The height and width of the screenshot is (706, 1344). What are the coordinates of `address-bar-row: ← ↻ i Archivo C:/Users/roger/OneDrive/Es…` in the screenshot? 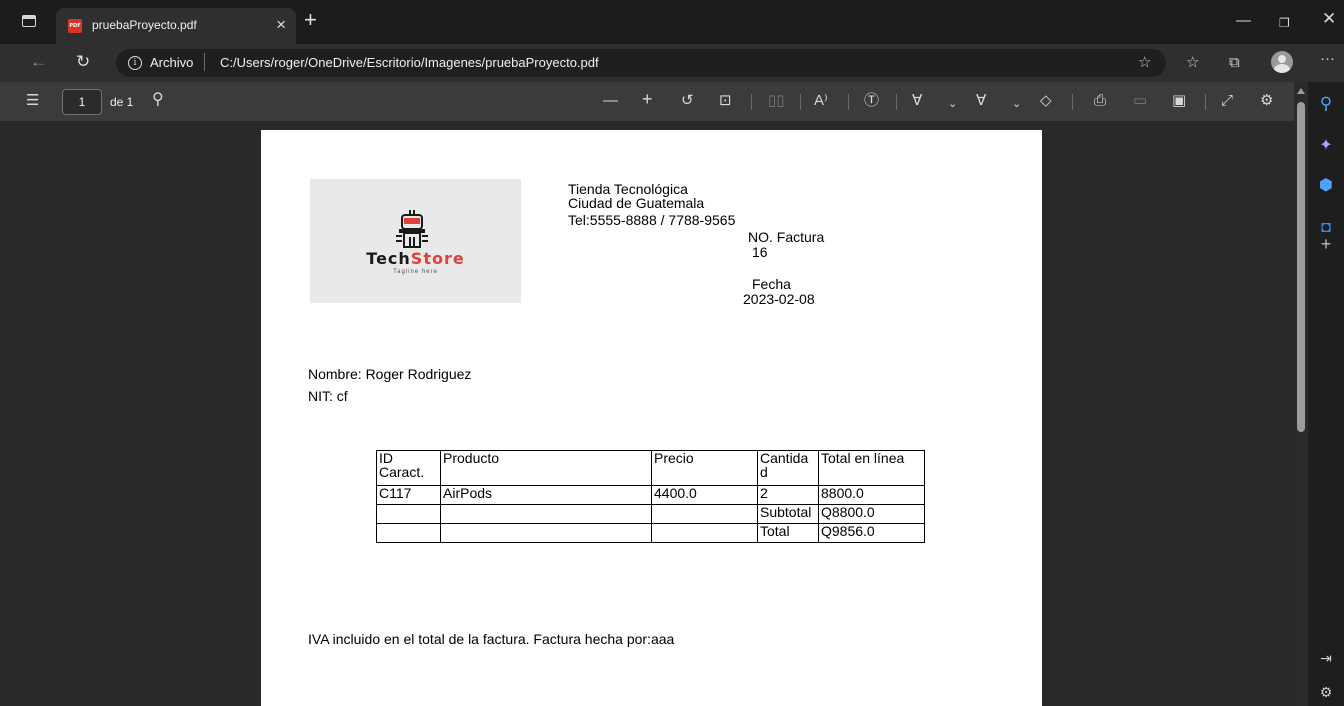 It's located at (672, 63).